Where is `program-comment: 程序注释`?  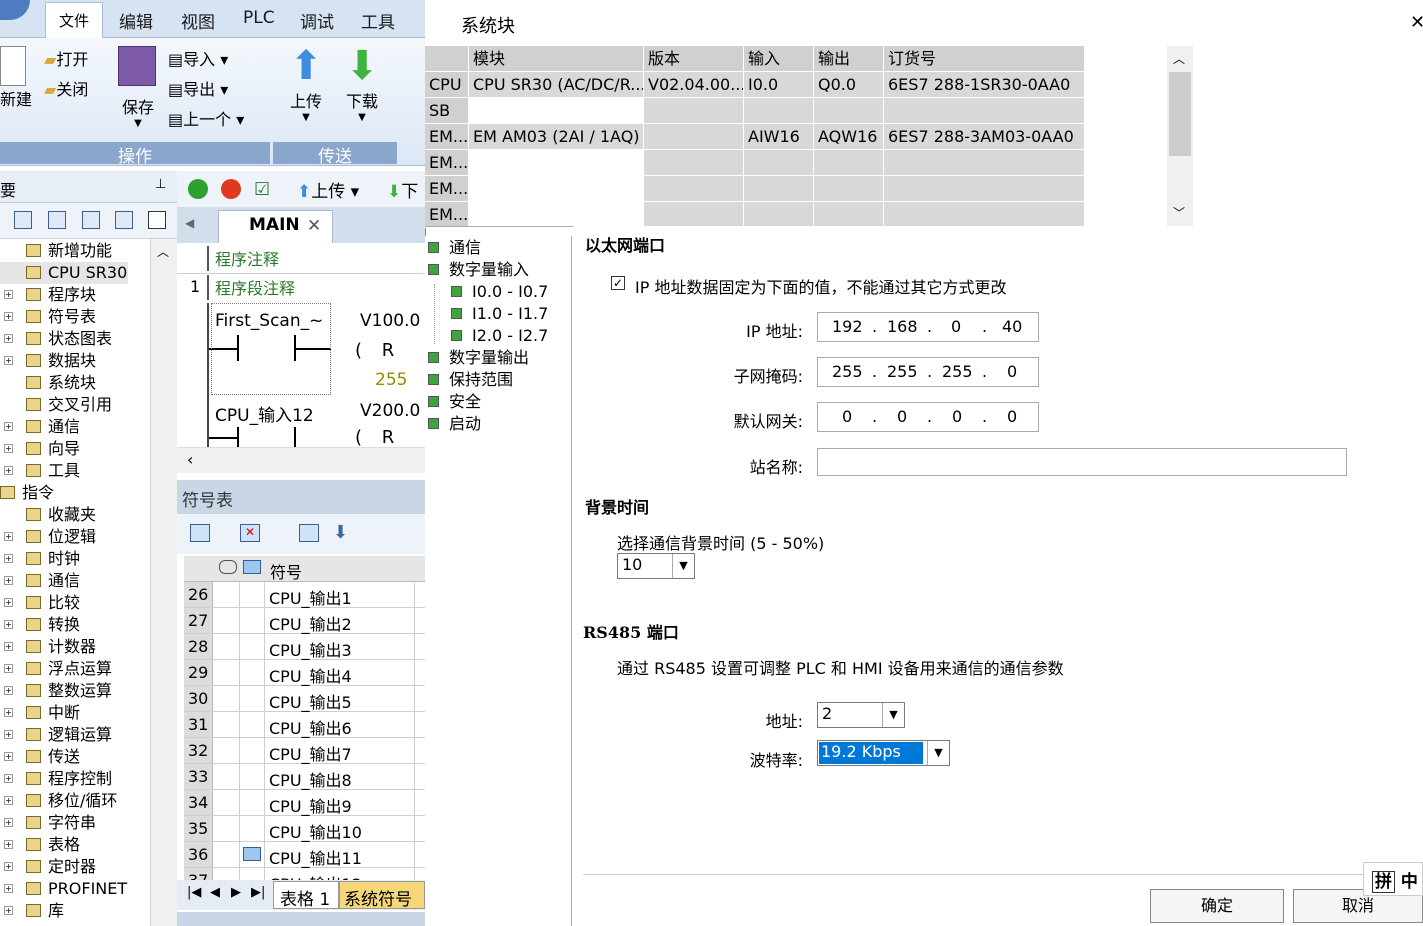
program-comment: 程序注释 is located at coordinates (316, 258).